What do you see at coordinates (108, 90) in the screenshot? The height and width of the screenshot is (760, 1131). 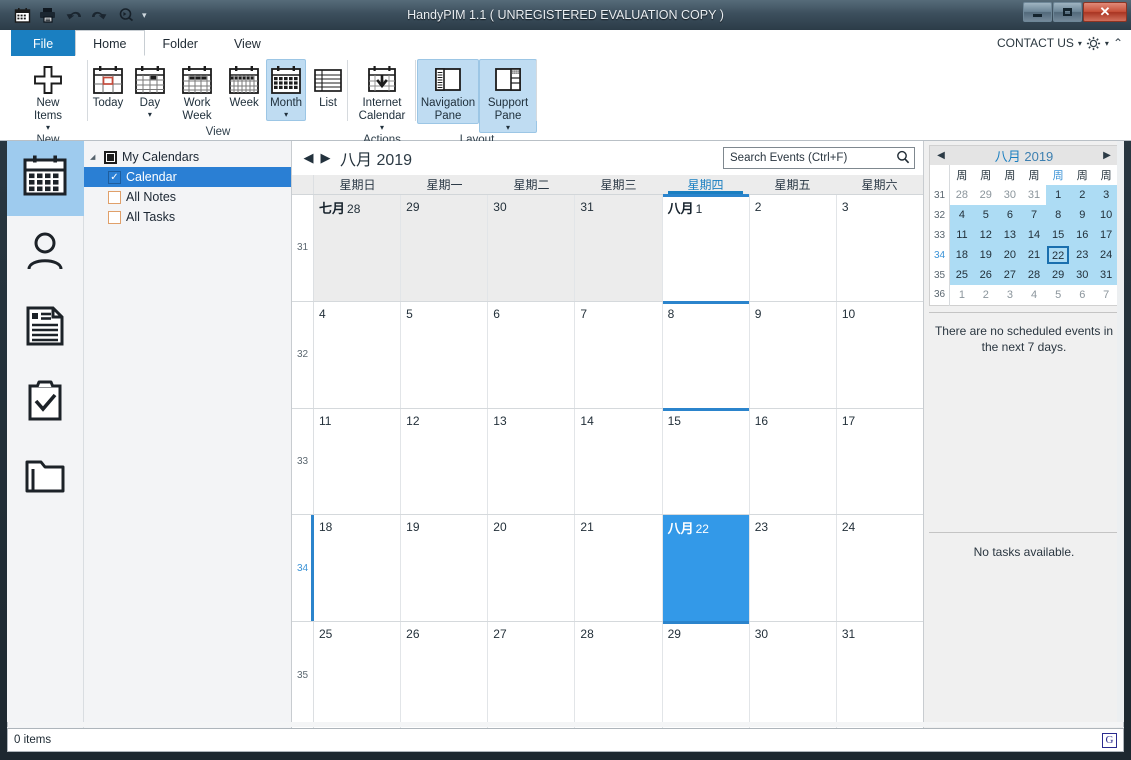 I see `today-button: Today` at bounding box center [108, 90].